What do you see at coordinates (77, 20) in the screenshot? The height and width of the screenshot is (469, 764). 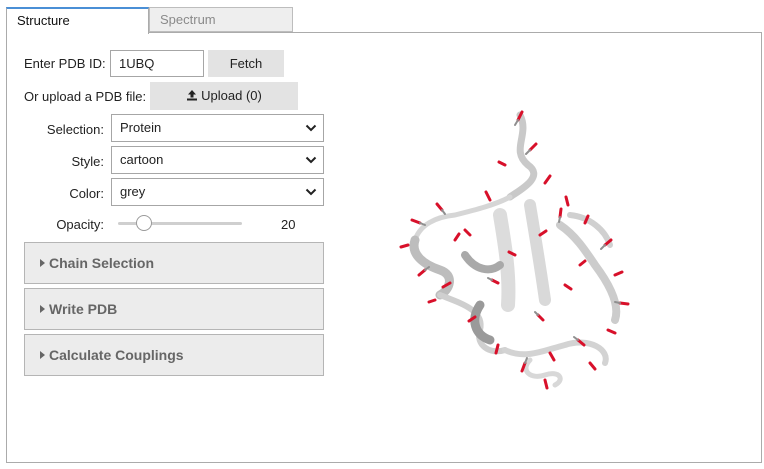 I see `tab-structure: Structure` at bounding box center [77, 20].